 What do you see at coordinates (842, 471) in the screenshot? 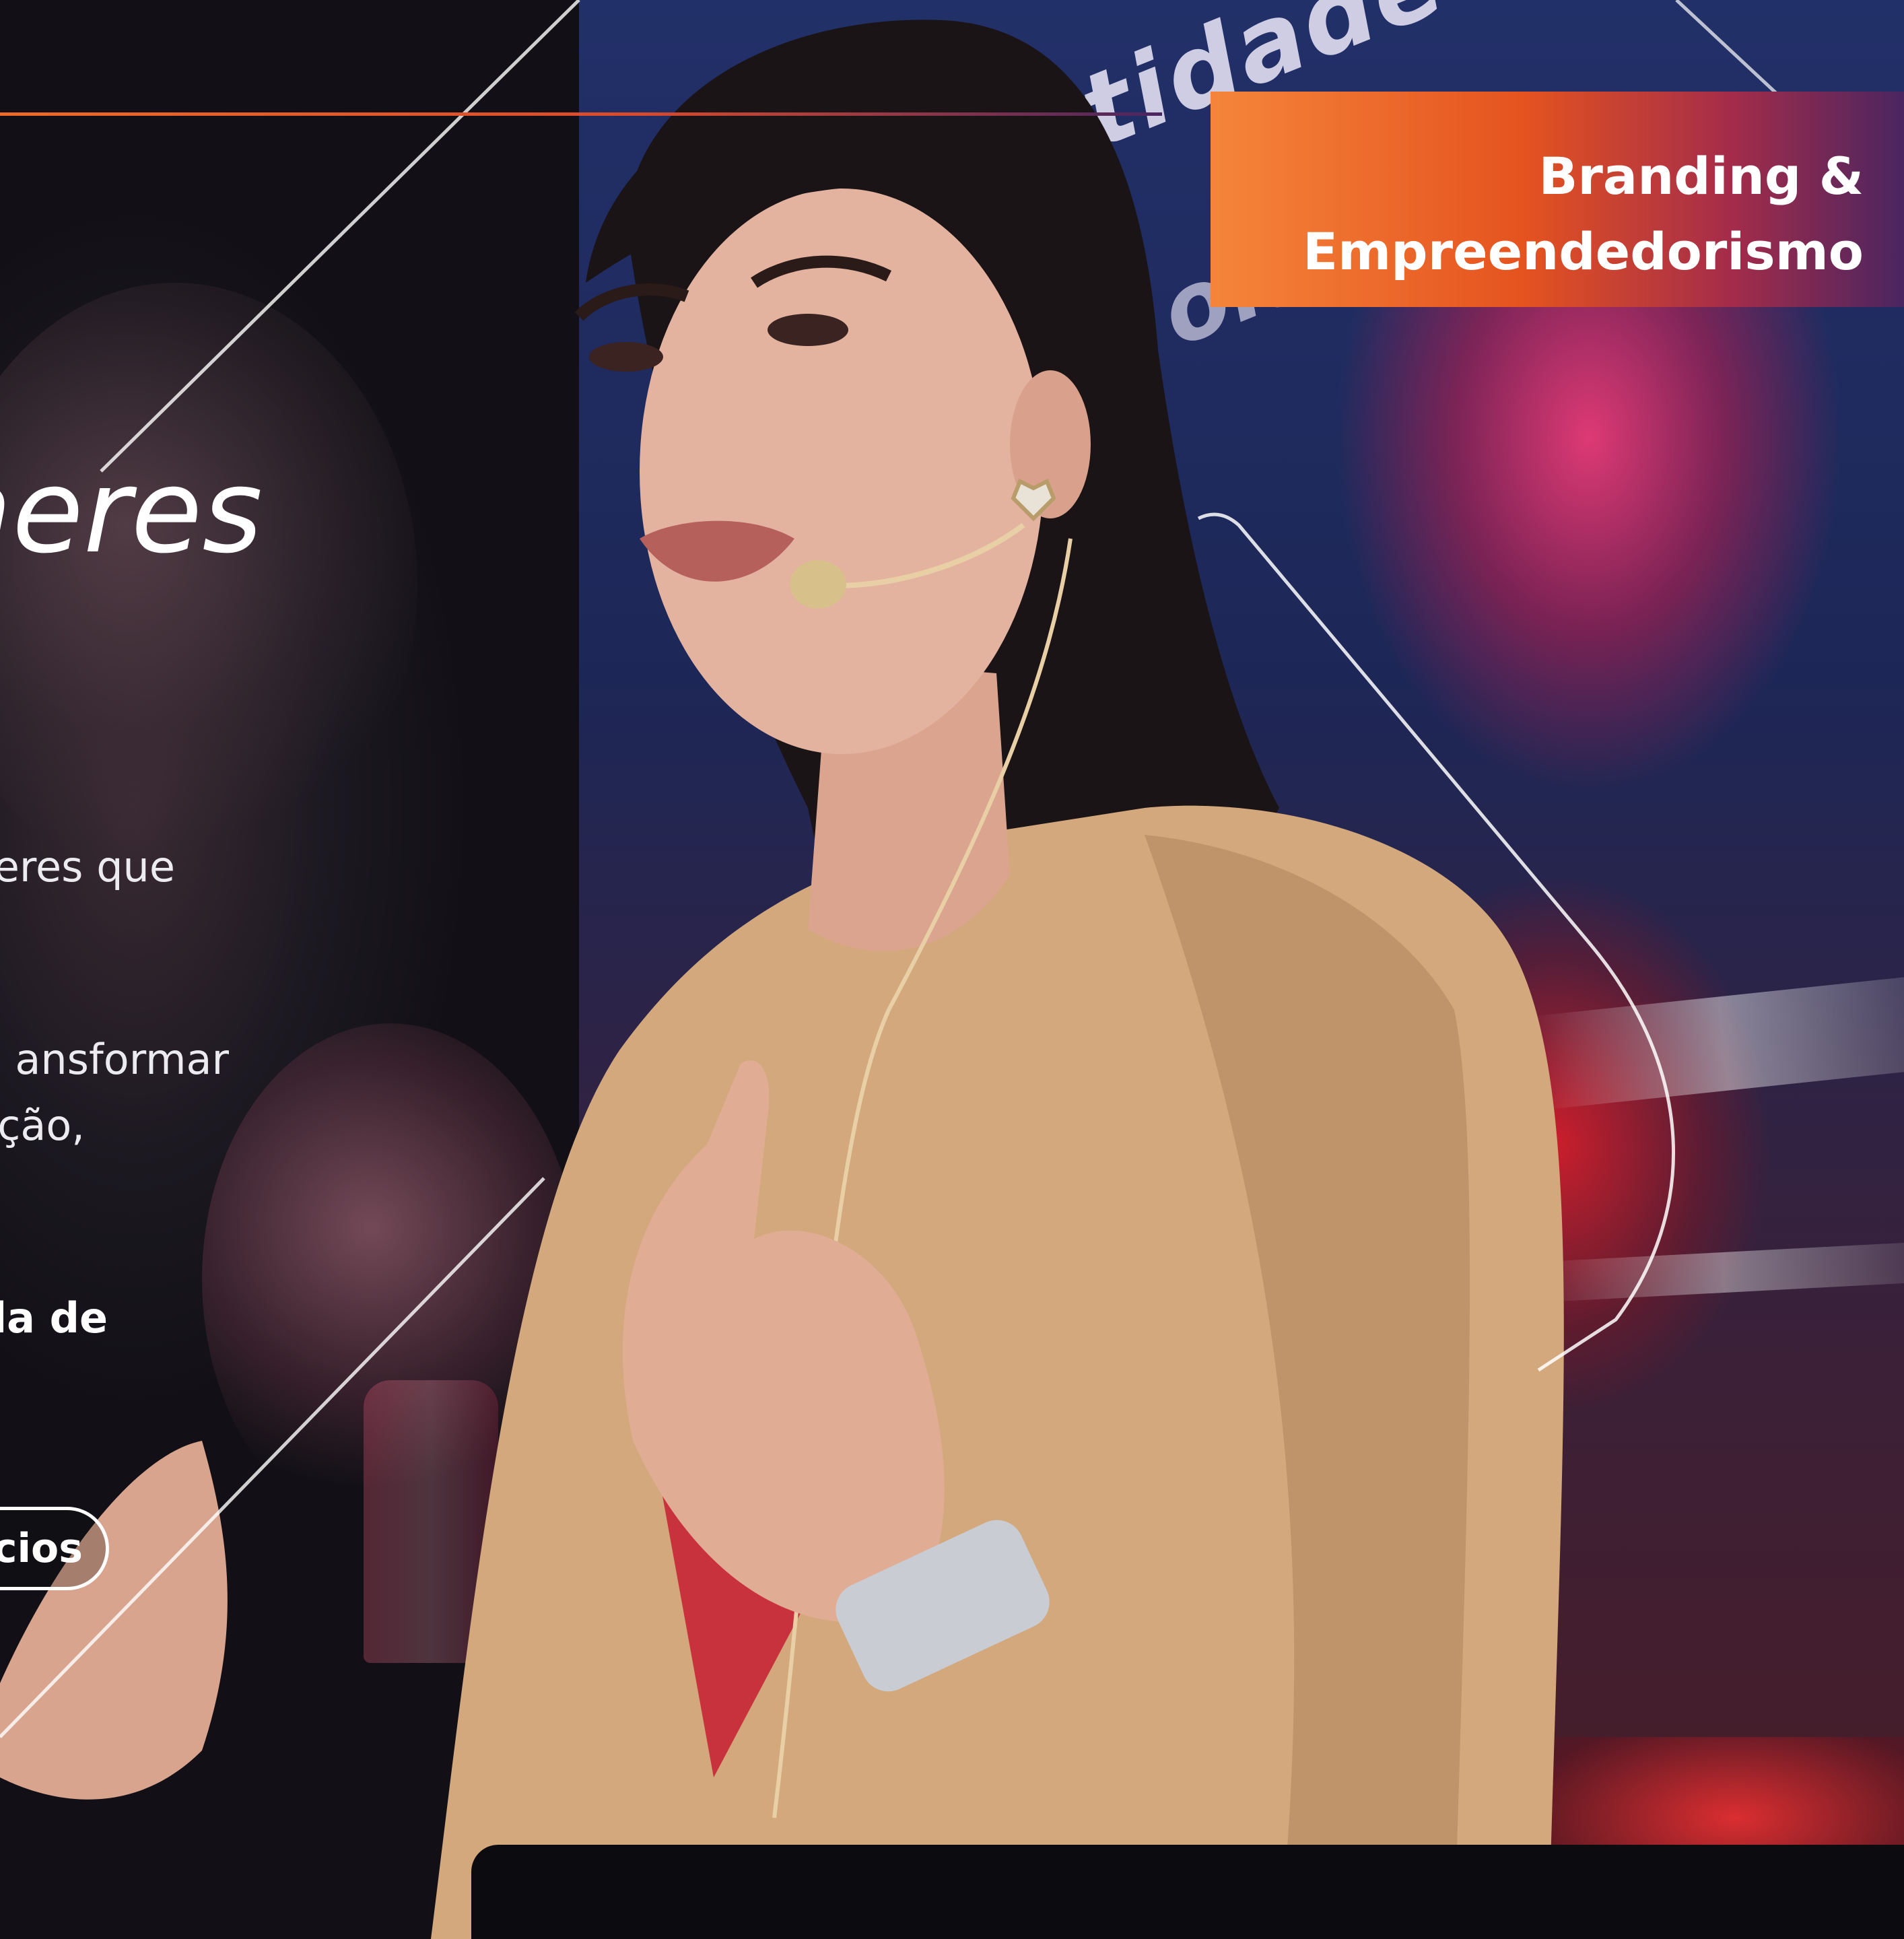
I see `speaker-face` at bounding box center [842, 471].